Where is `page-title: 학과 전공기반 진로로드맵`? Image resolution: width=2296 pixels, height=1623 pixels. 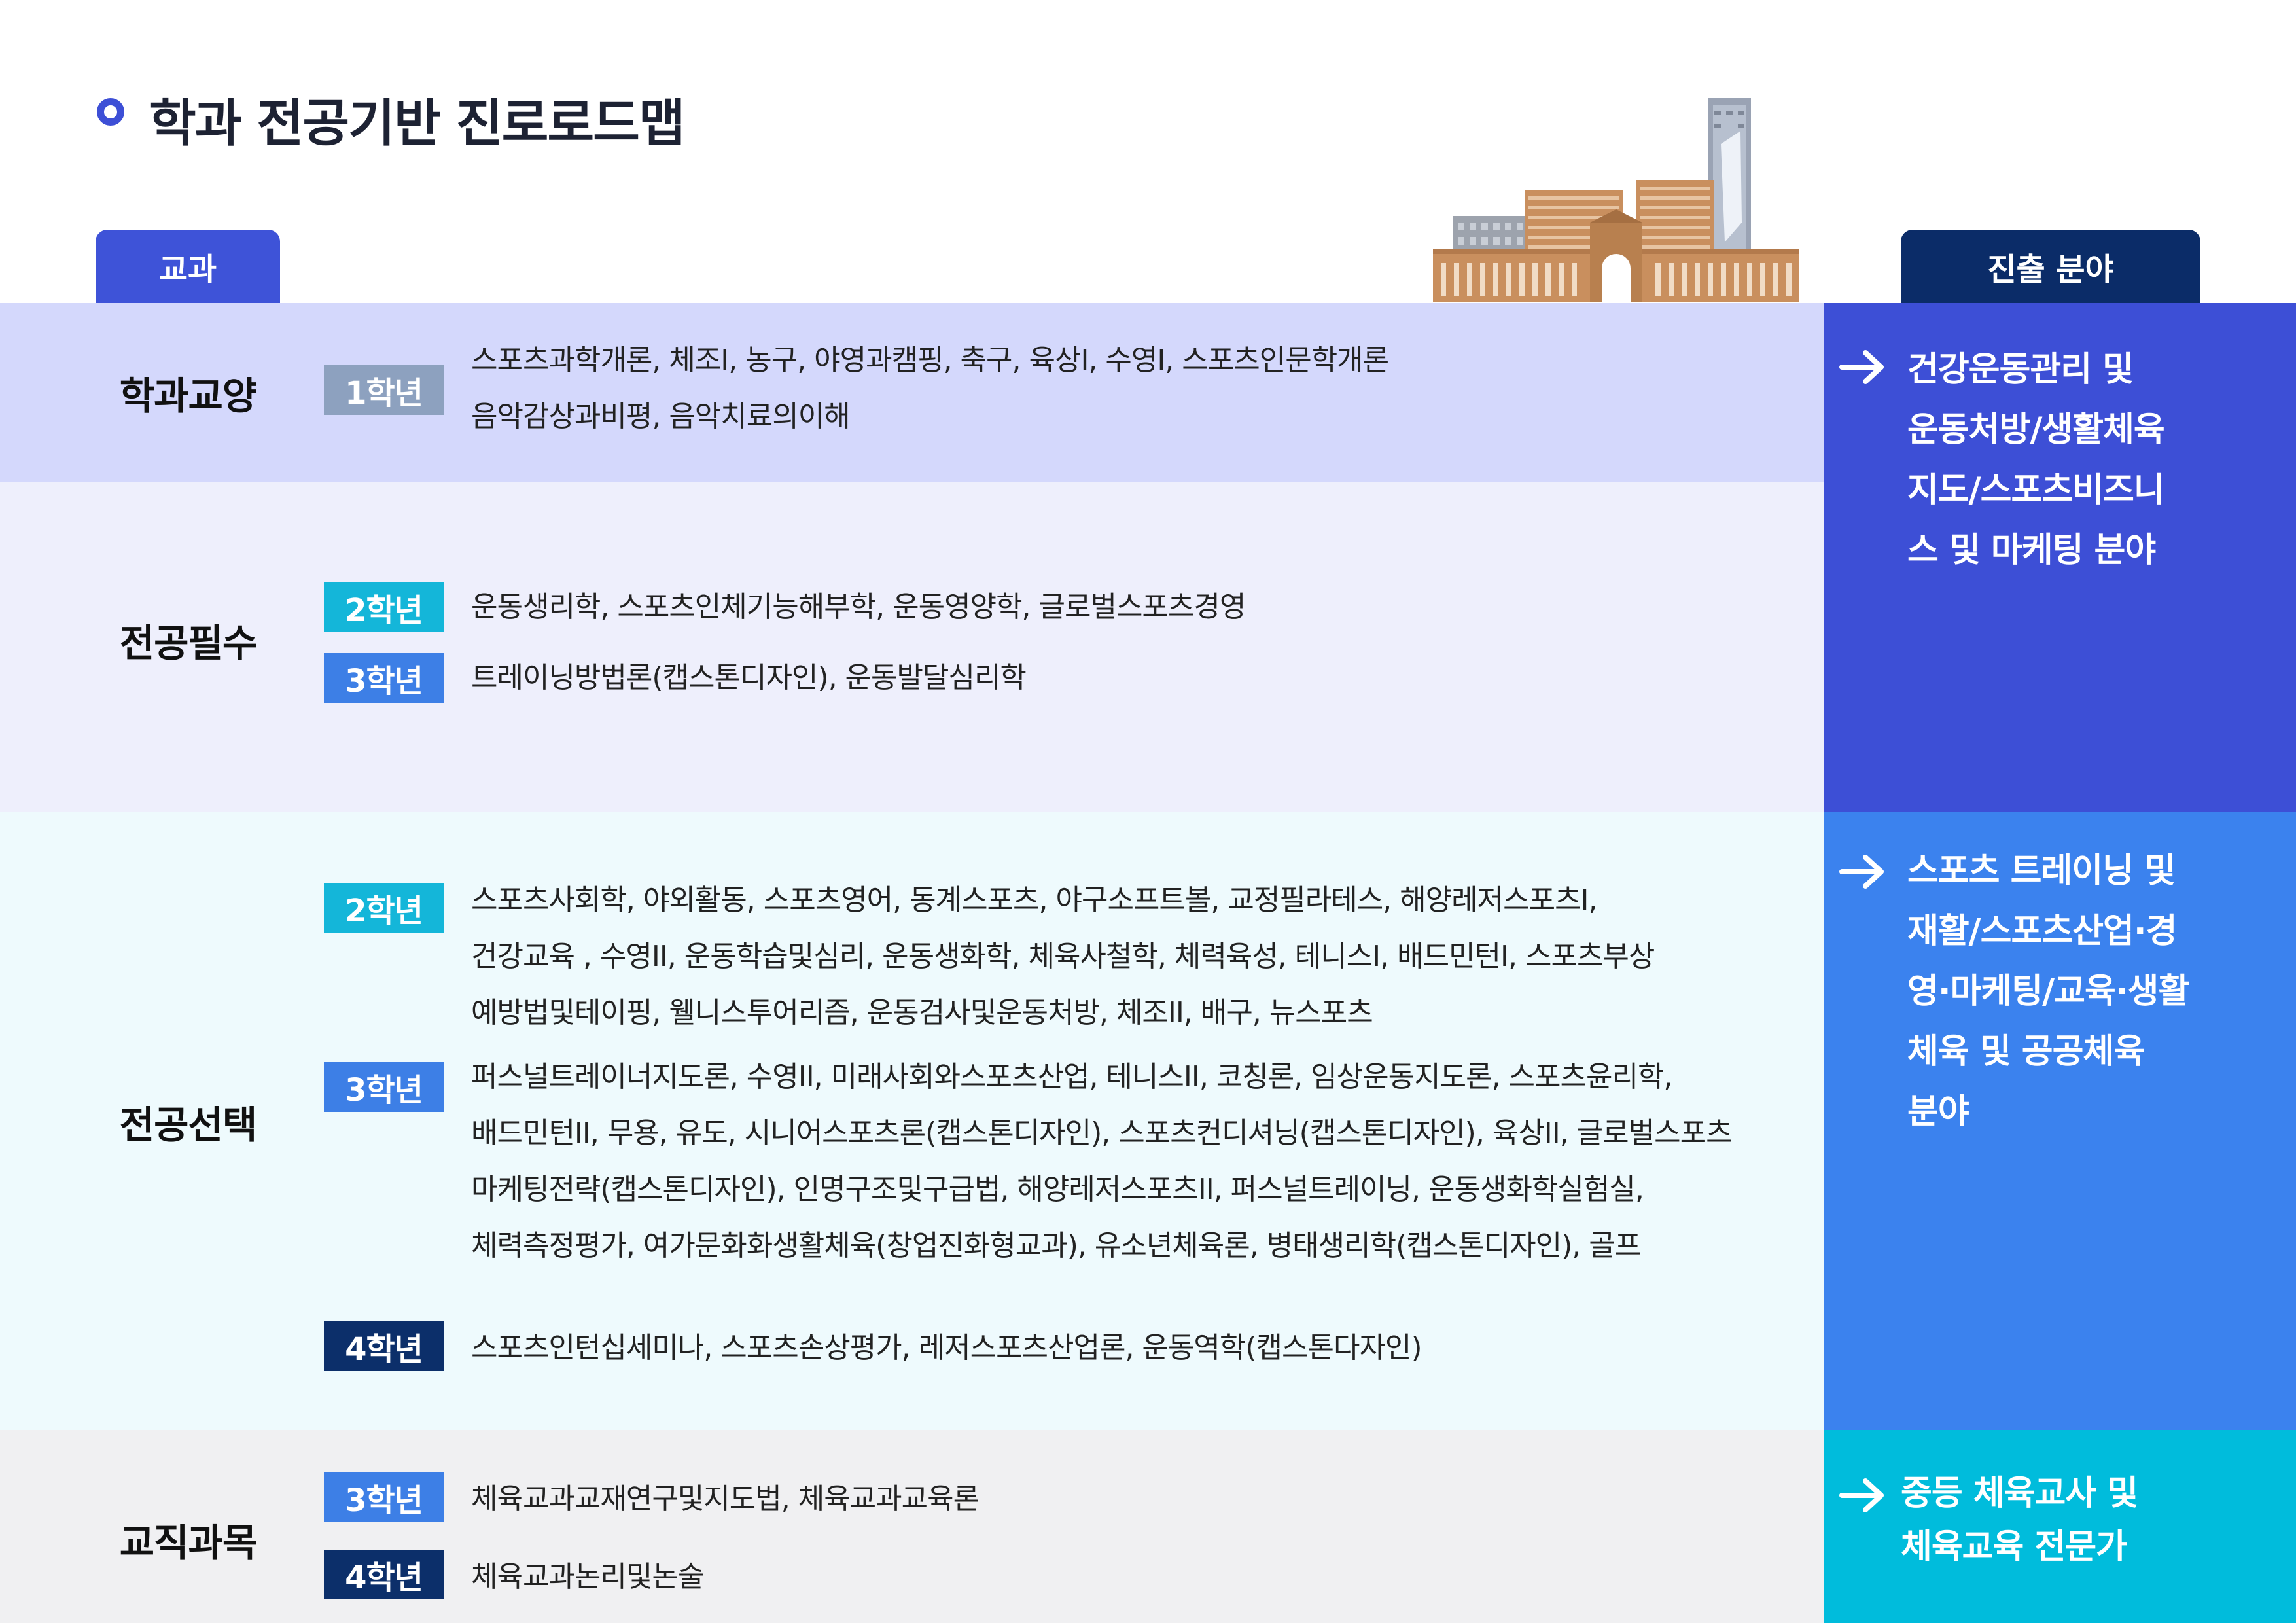 page-title: 학과 전공기반 진로로드맵 is located at coordinates (417, 123).